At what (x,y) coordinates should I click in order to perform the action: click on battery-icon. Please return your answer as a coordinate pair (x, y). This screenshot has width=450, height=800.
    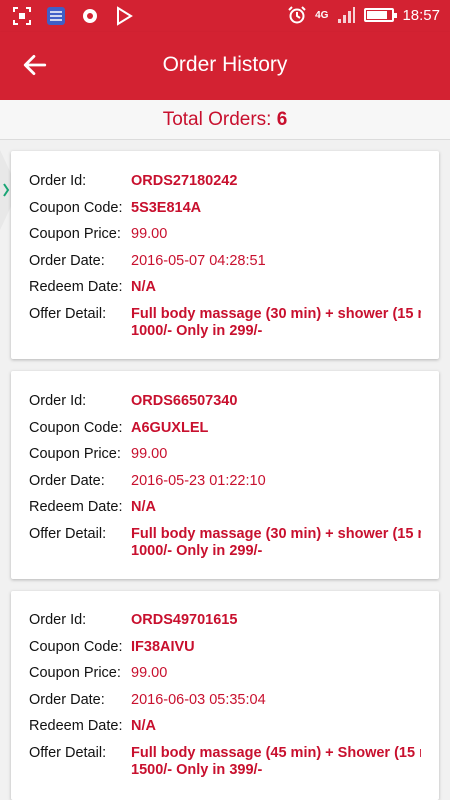
    Looking at the image, I should click on (381, 15).